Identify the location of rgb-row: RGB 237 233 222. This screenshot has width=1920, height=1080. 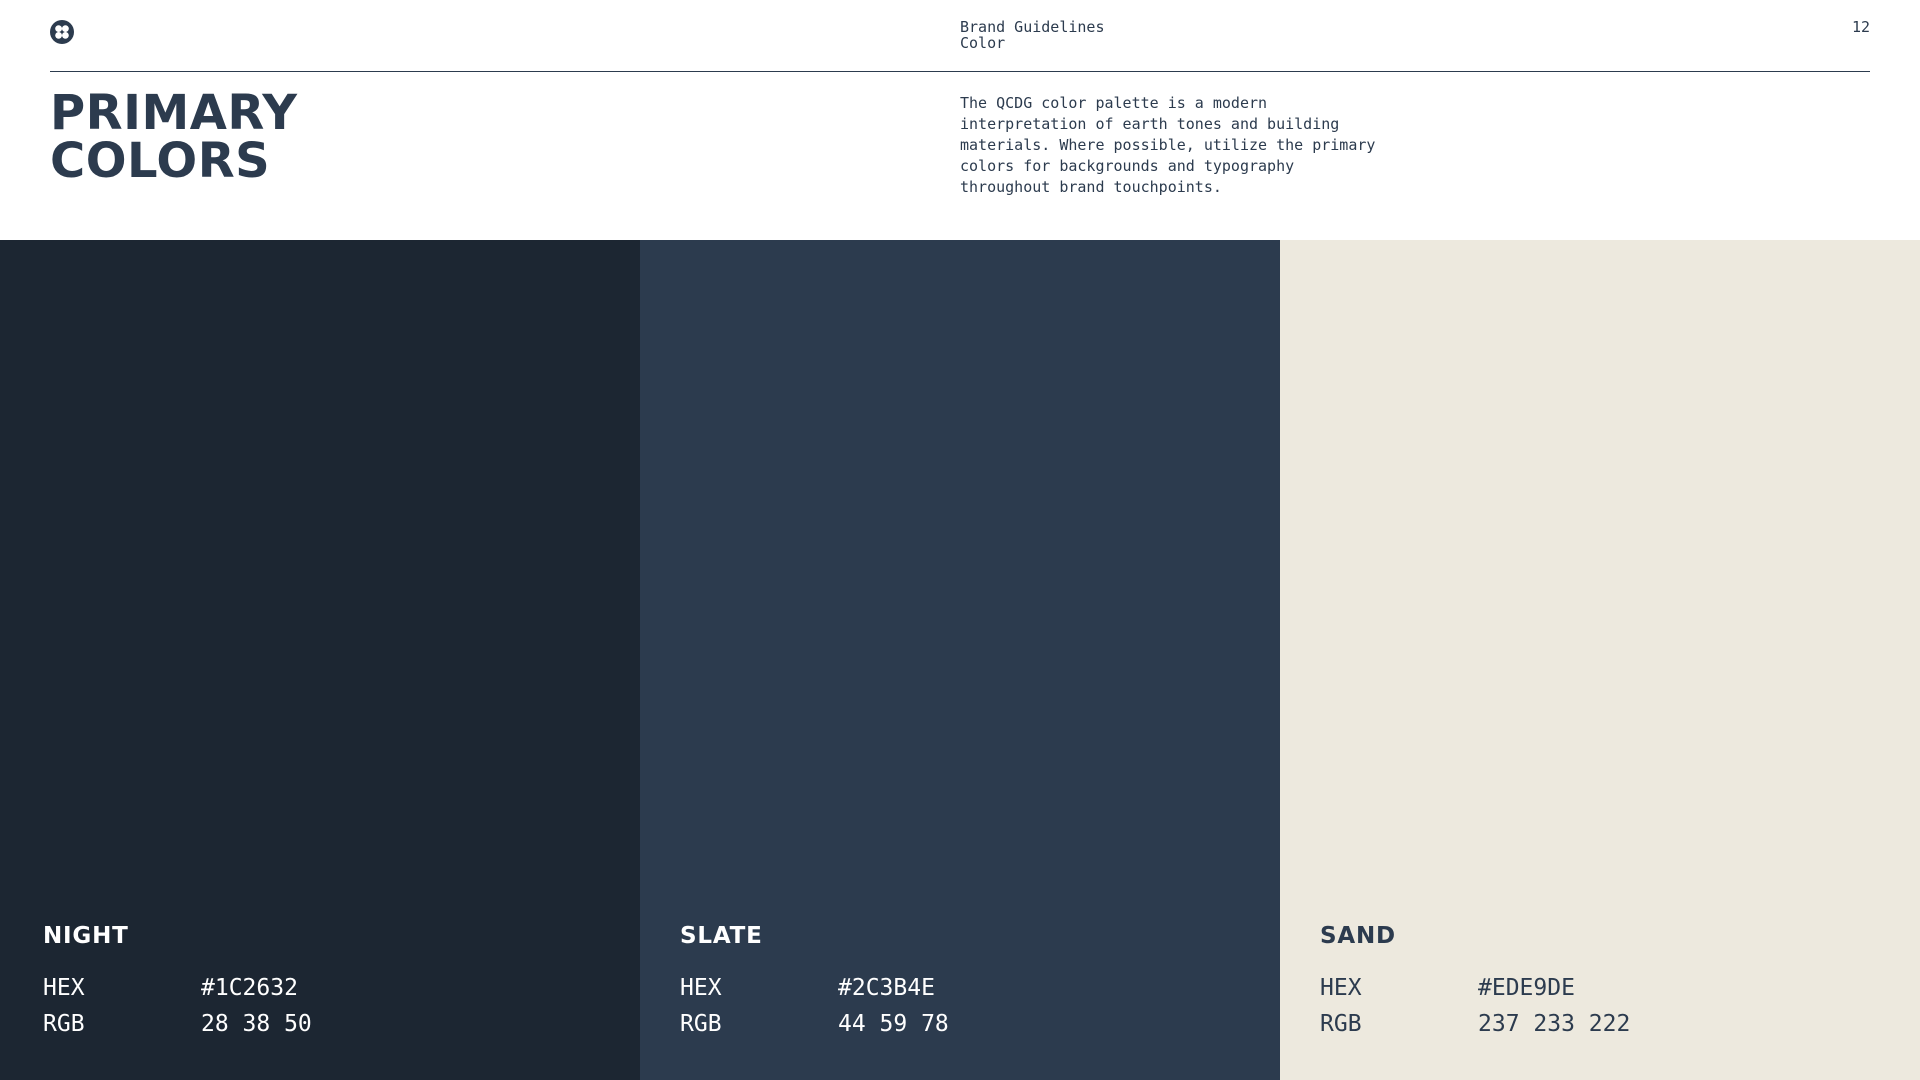
(1475, 1024).